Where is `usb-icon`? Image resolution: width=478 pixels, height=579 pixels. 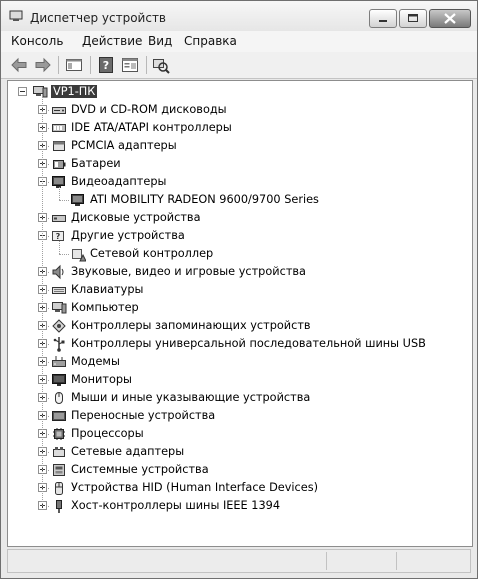 usb-icon is located at coordinates (59, 344).